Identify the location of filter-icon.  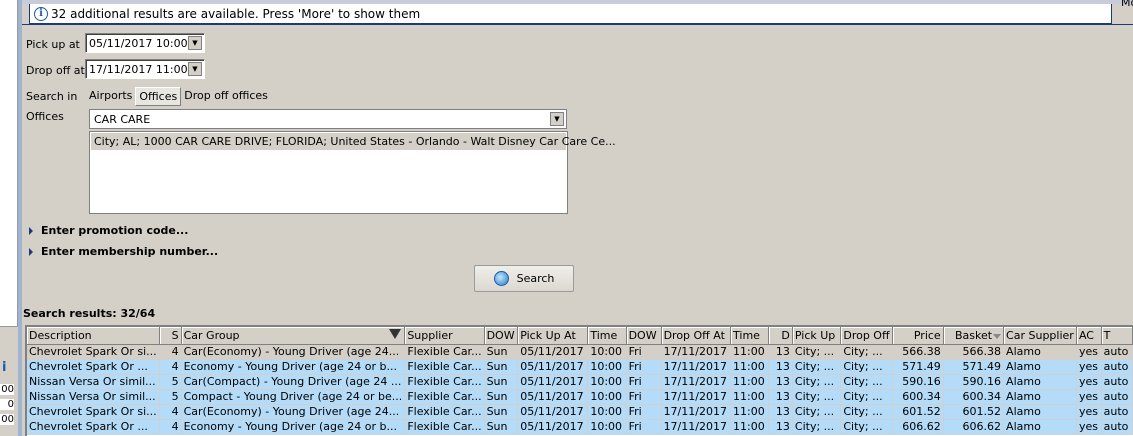
(395, 334).